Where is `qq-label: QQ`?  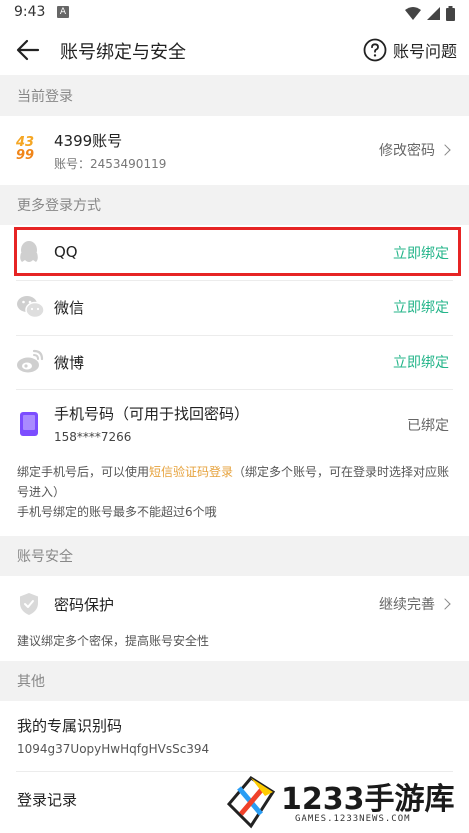
qq-label: QQ is located at coordinates (66, 252).